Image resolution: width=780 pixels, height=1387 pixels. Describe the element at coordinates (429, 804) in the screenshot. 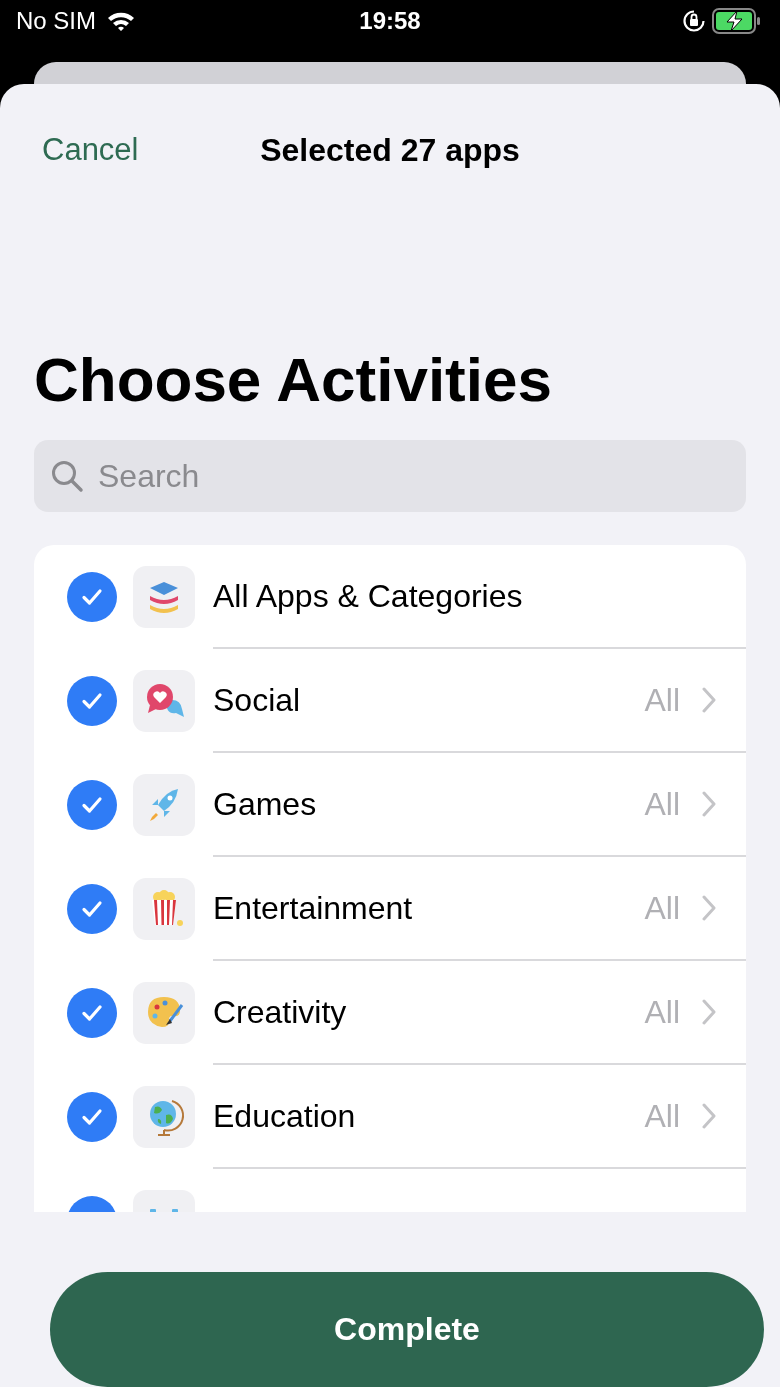

I see `category-label: Games` at that location.